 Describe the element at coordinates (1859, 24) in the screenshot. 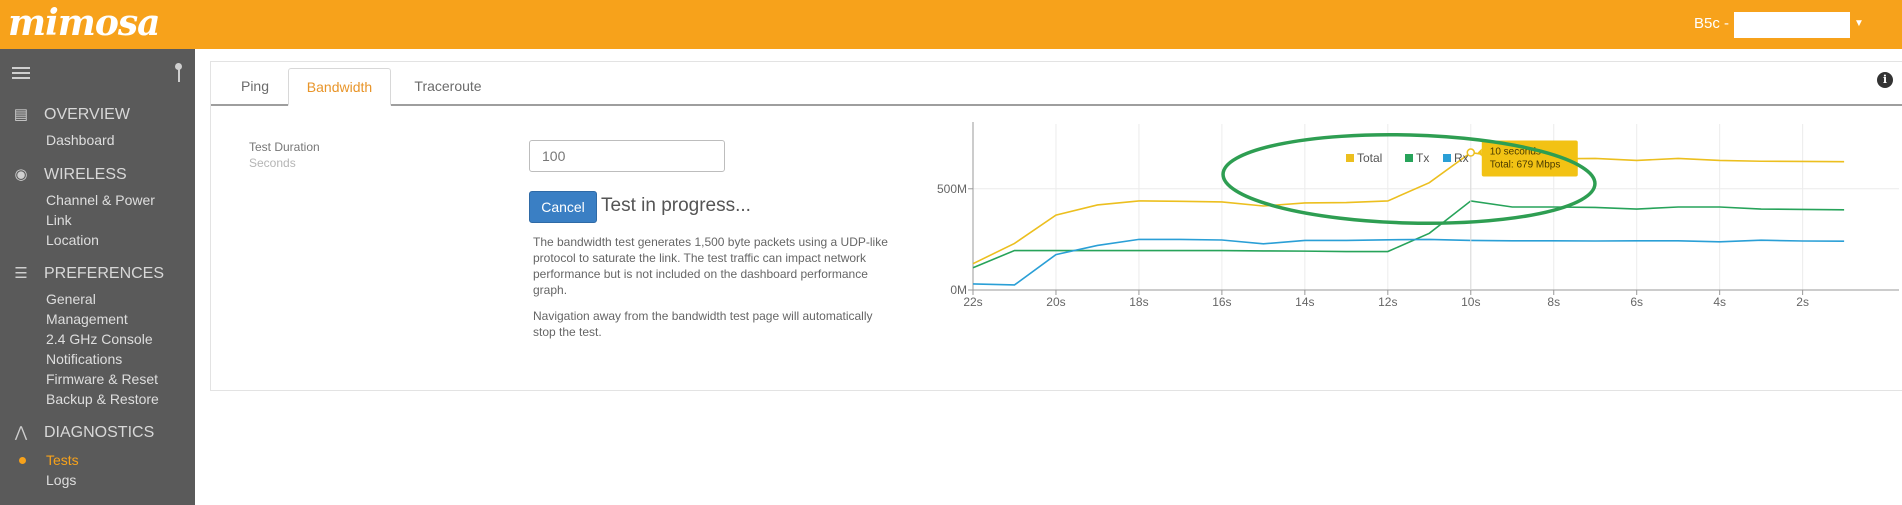

I see `chevron-down-icon: ▼` at that location.